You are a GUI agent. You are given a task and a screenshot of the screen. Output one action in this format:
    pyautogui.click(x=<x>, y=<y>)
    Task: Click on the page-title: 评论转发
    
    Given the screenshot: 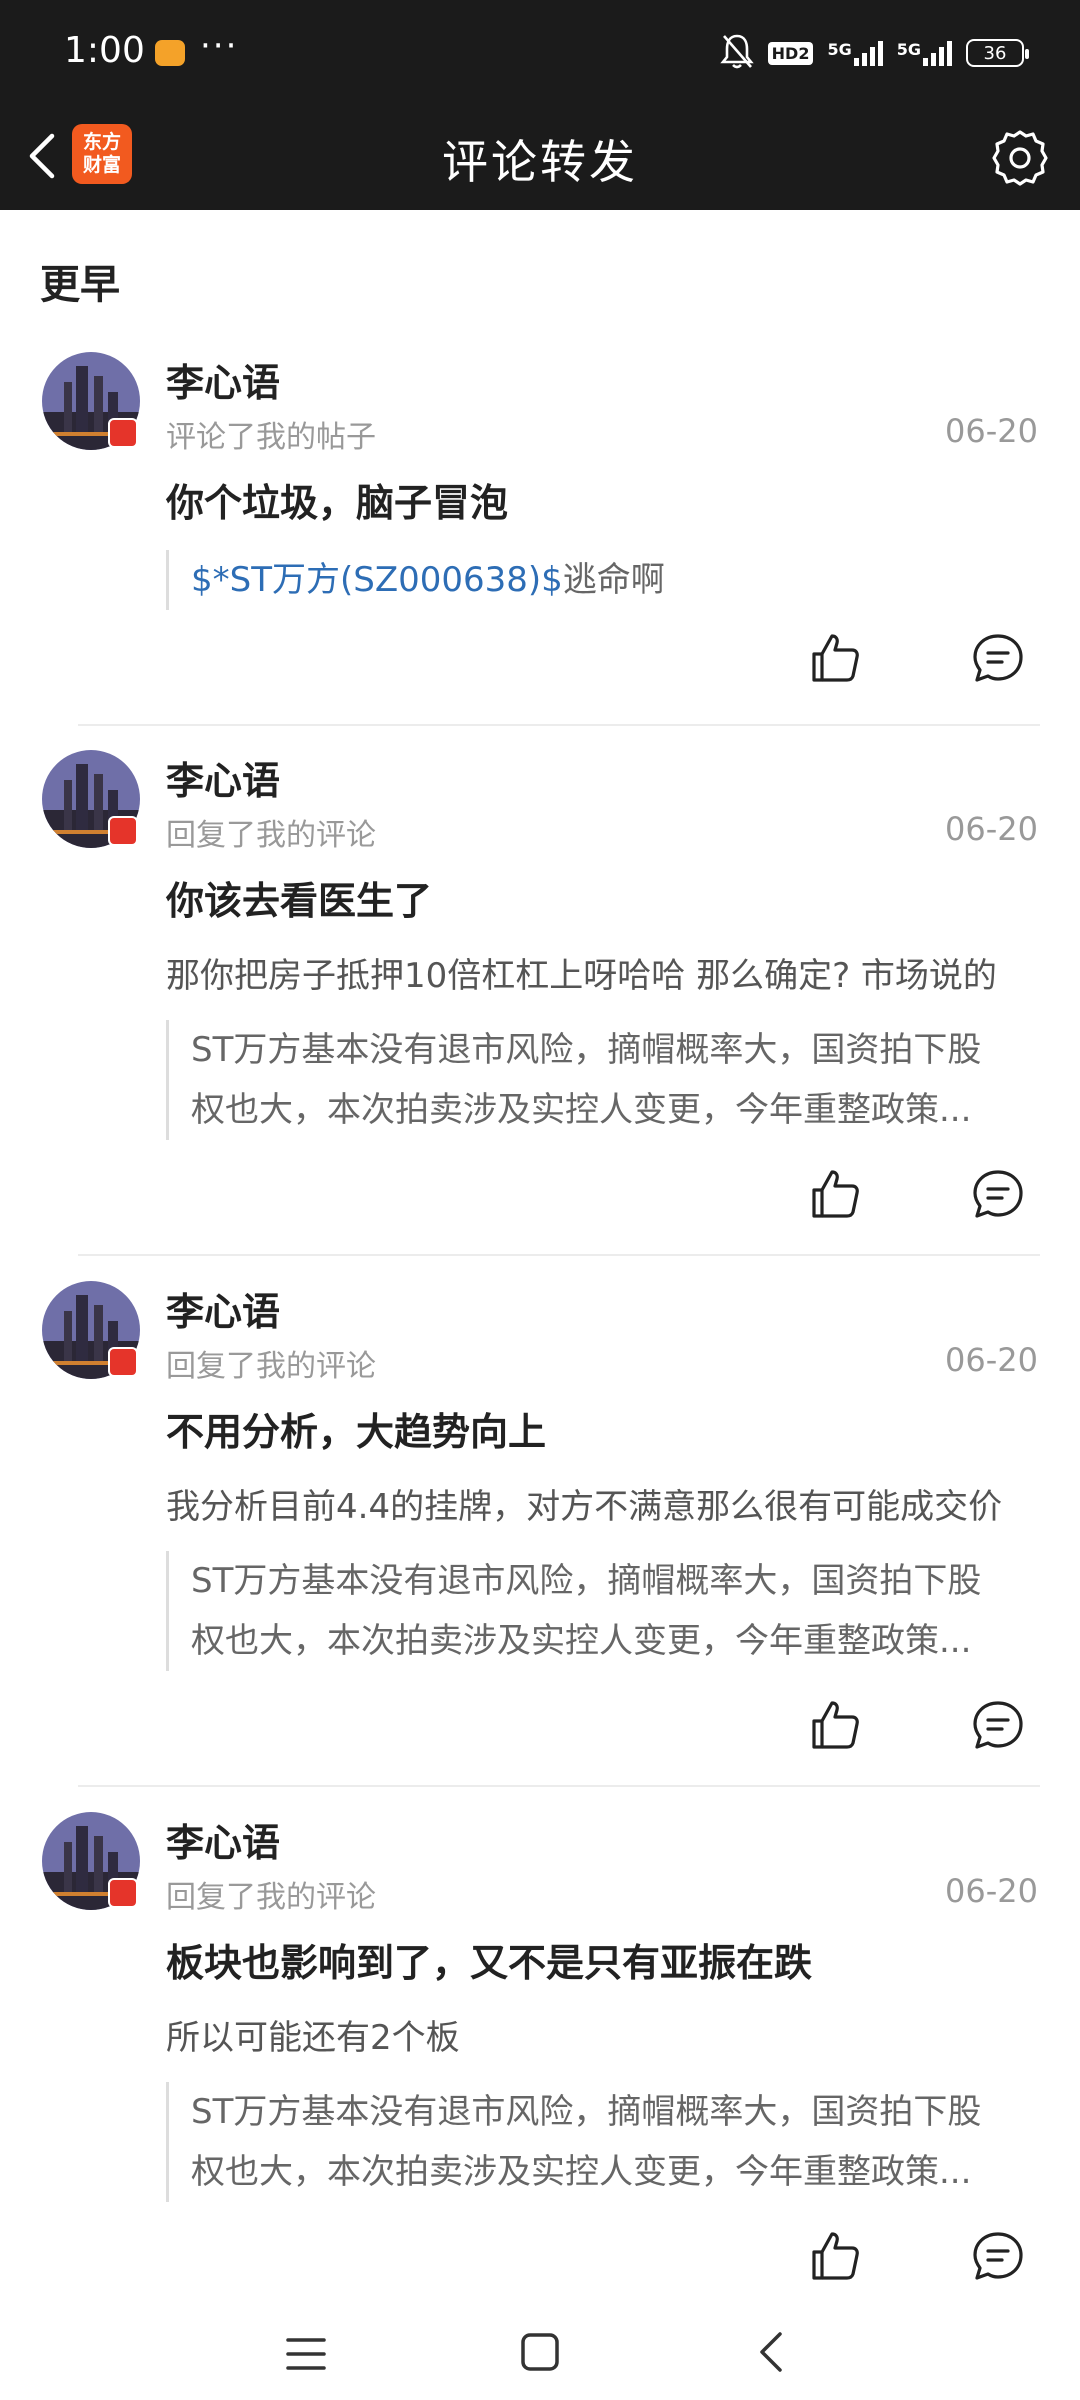 What is the action you would take?
    pyautogui.click(x=540, y=162)
    